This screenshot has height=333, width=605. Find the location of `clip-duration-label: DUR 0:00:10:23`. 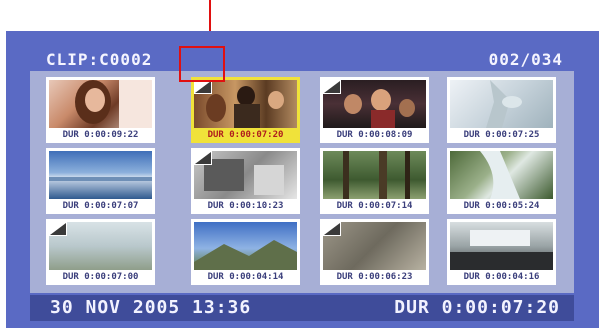

clip-duration-label: DUR 0:00:10:23 is located at coordinates (245, 206).